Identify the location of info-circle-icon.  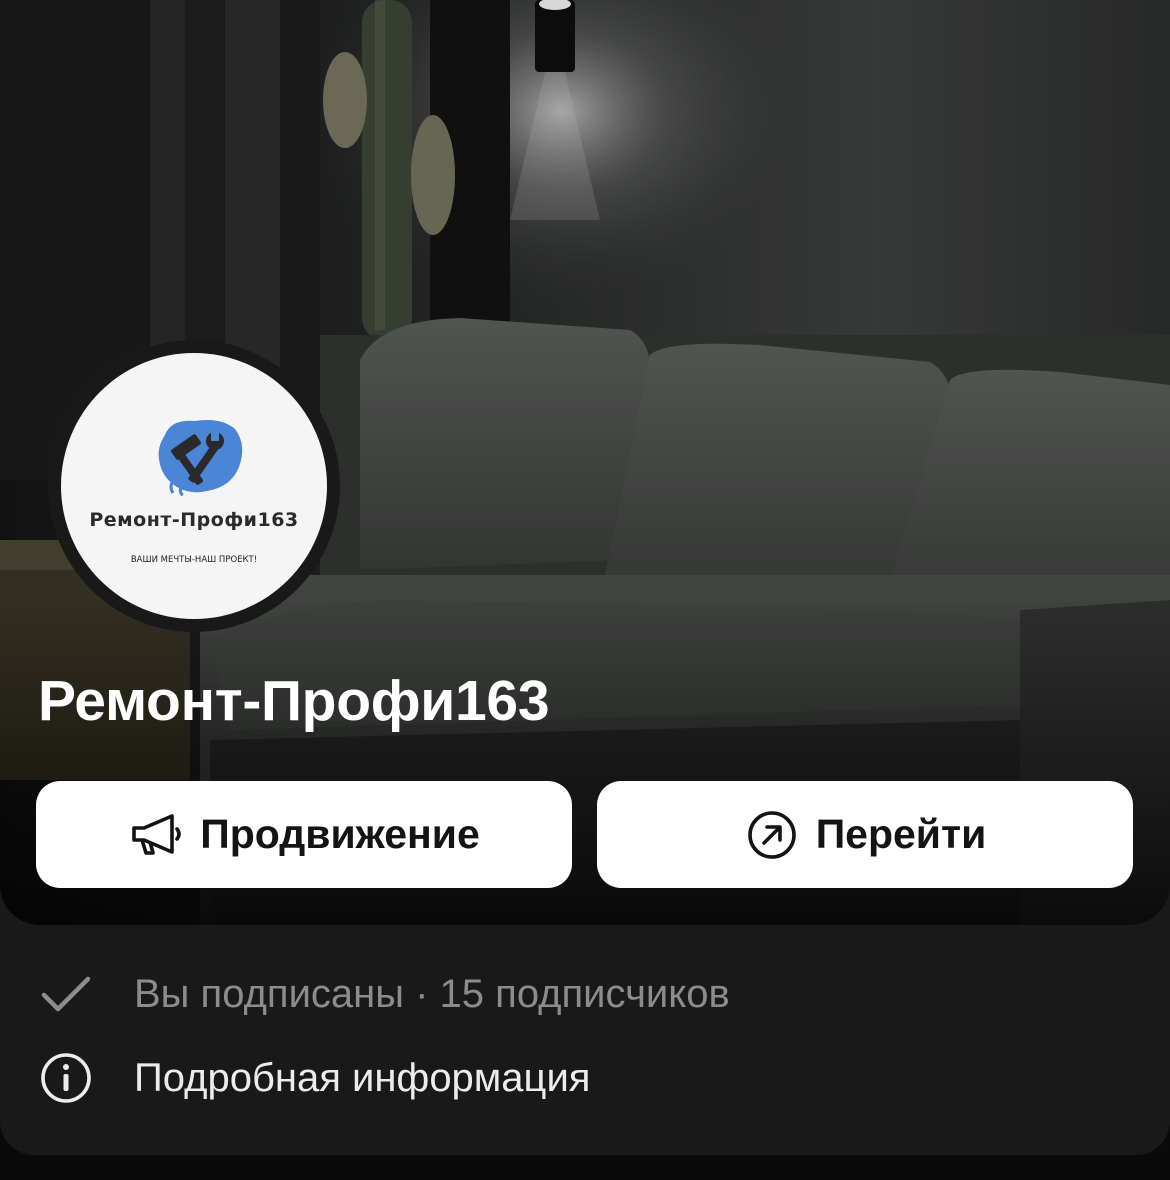
(66, 1078).